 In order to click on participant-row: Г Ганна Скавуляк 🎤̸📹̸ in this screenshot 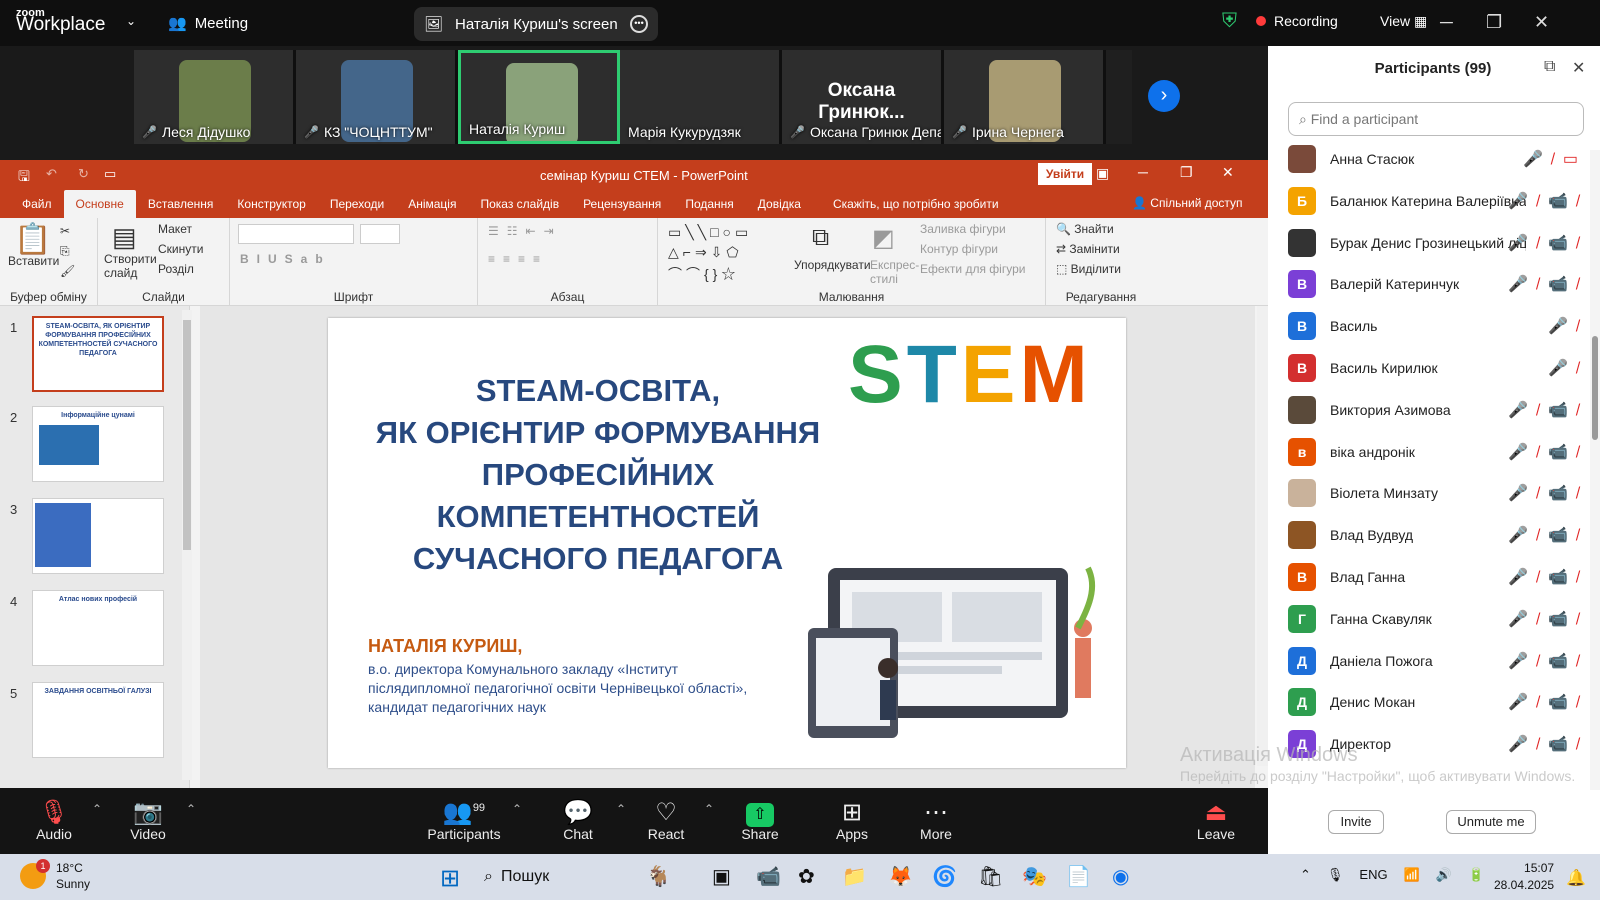, I will do `click(1438, 619)`.